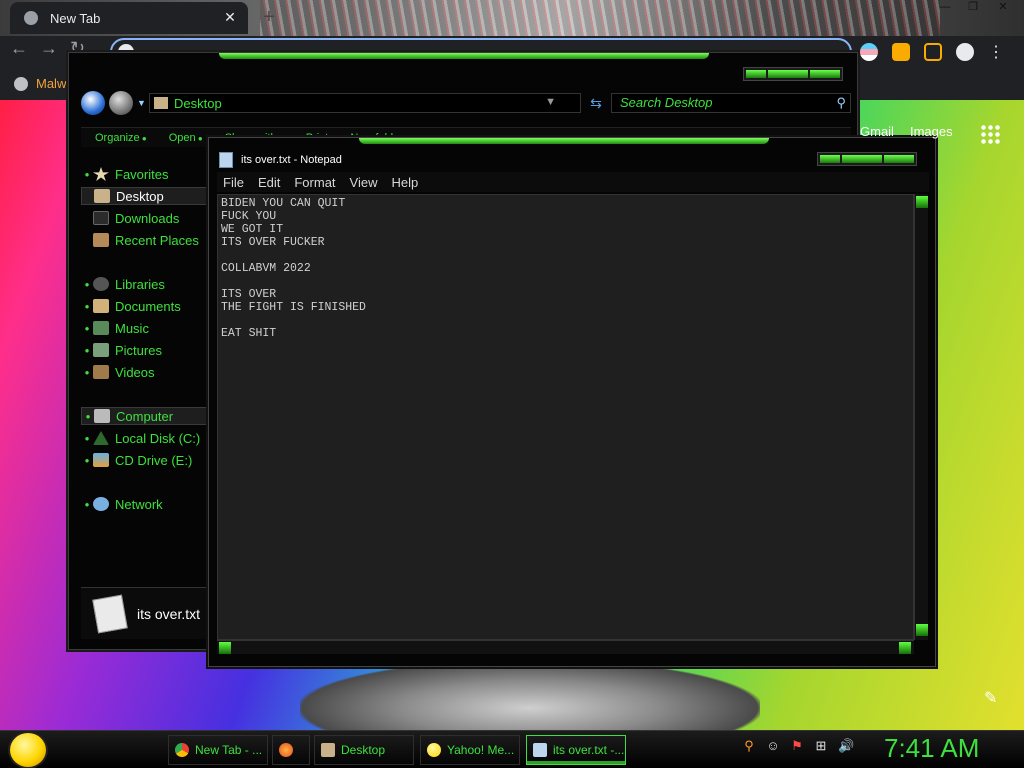  Describe the element at coordinates (49, 52) in the screenshot. I see `forward-arrow-icon: →` at that location.